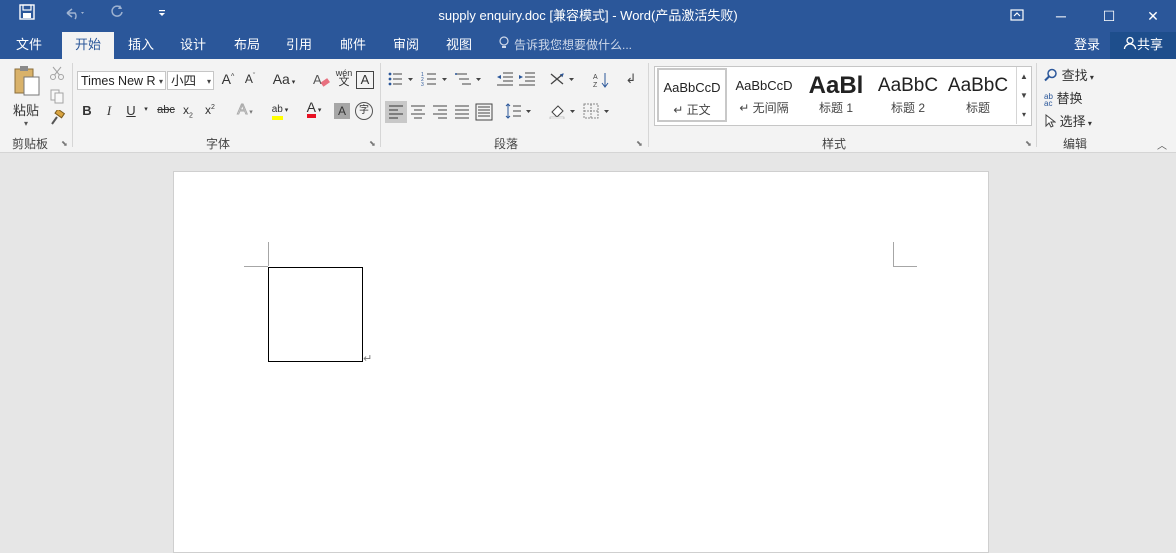 Image resolution: width=1176 pixels, height=553 pixels. Describe the element at coordinates (365, 80) in the screenshot. I see `char-border-button: A` at that location.